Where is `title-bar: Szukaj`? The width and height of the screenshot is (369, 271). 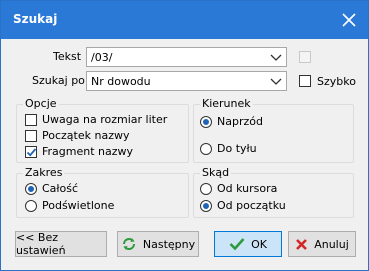 title-bar: Szukaj is located at coordinates (184, 20).